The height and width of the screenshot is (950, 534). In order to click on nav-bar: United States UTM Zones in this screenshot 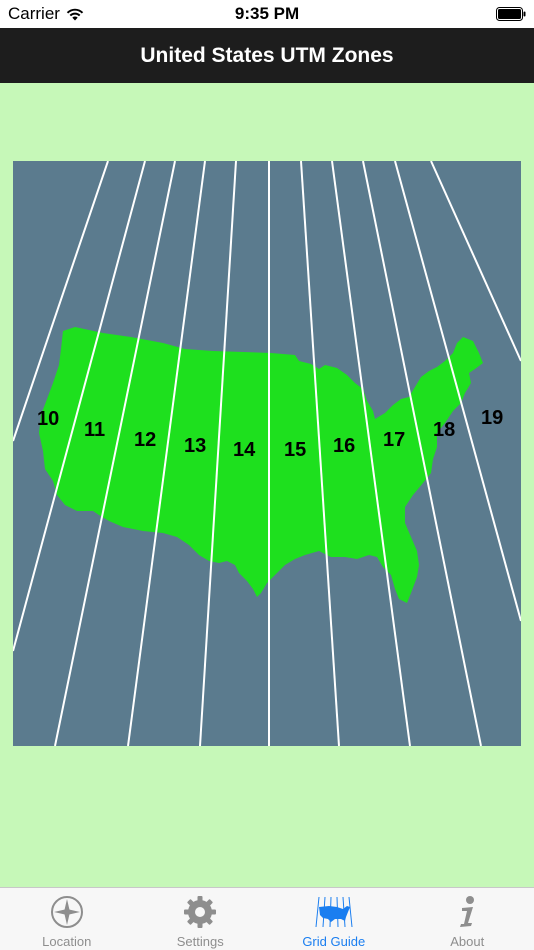, I will do `click(267, 55)`.